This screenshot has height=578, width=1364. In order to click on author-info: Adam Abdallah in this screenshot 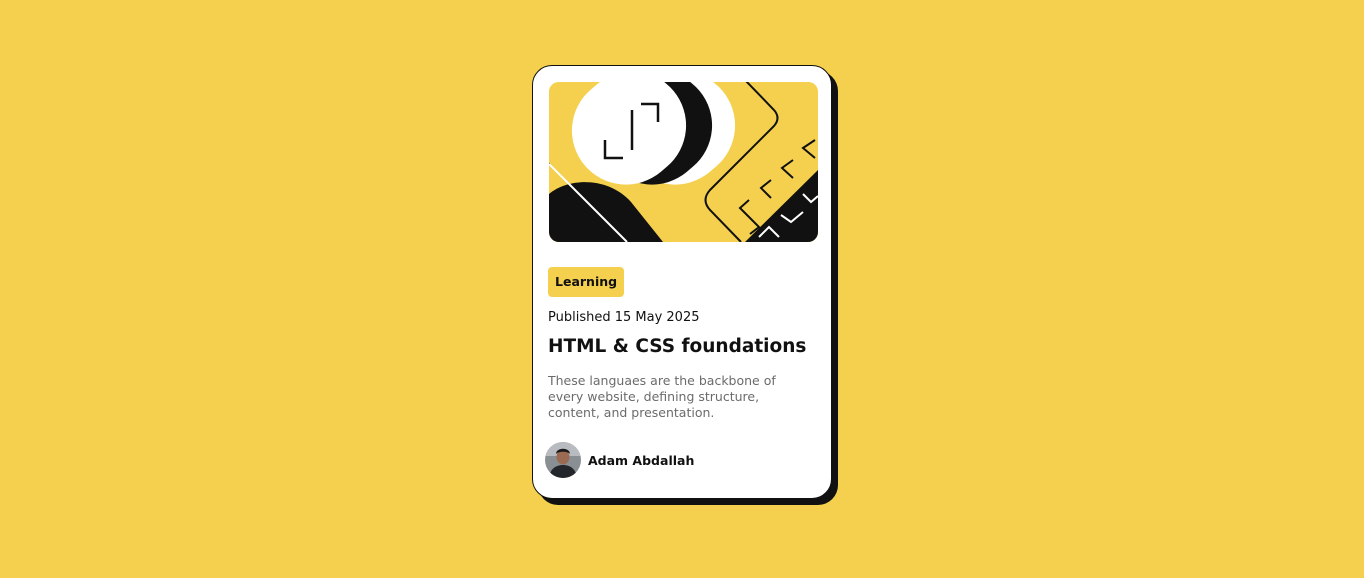, I will do `click(619, 460)`.